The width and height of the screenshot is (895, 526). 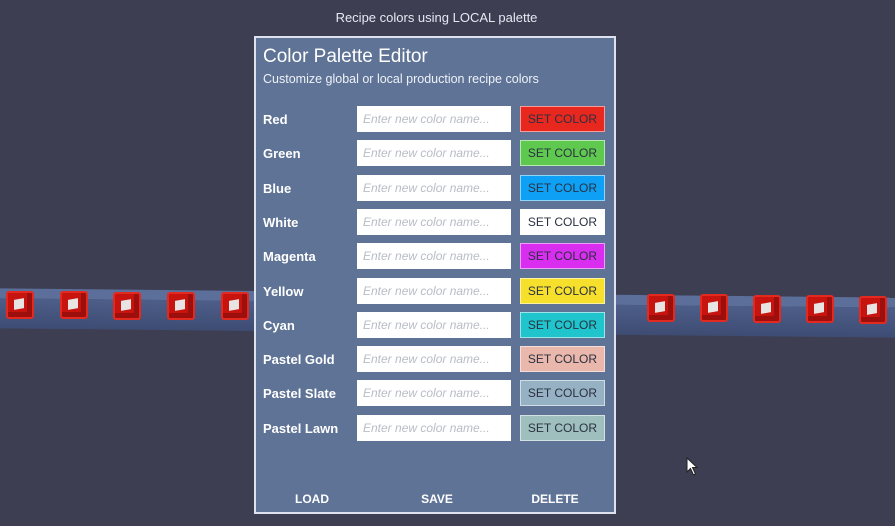 I want to click on color-row-label: Blue, so click(x=277, y=188).